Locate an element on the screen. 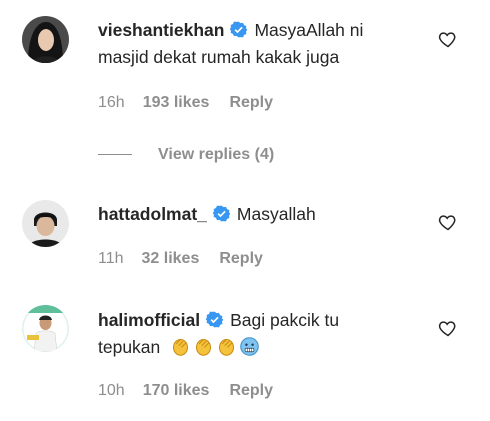 The image size is (490, 421). comment-meta: 10h 170 likes Reply is located at coordinates (185, 391).